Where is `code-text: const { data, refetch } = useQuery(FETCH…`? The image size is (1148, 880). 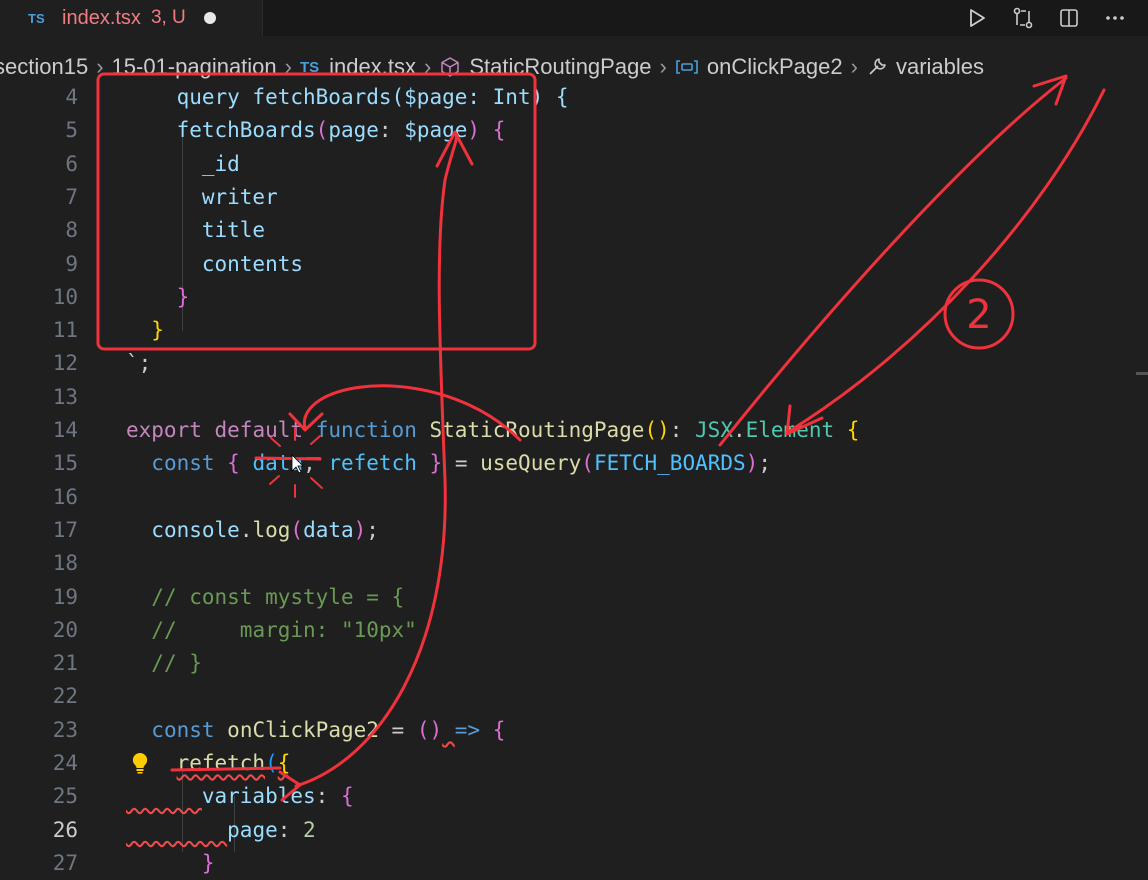
code-text: const { data, refetch } = useQuery(FETCH… is located at coordinates (448, 463).